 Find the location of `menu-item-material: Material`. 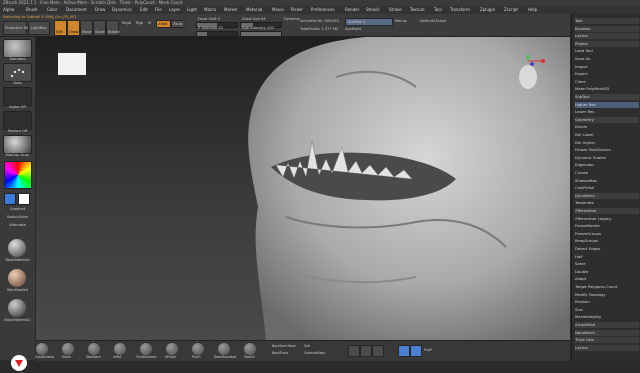

menu-item-material: Material is located at coordinates (254, 10).